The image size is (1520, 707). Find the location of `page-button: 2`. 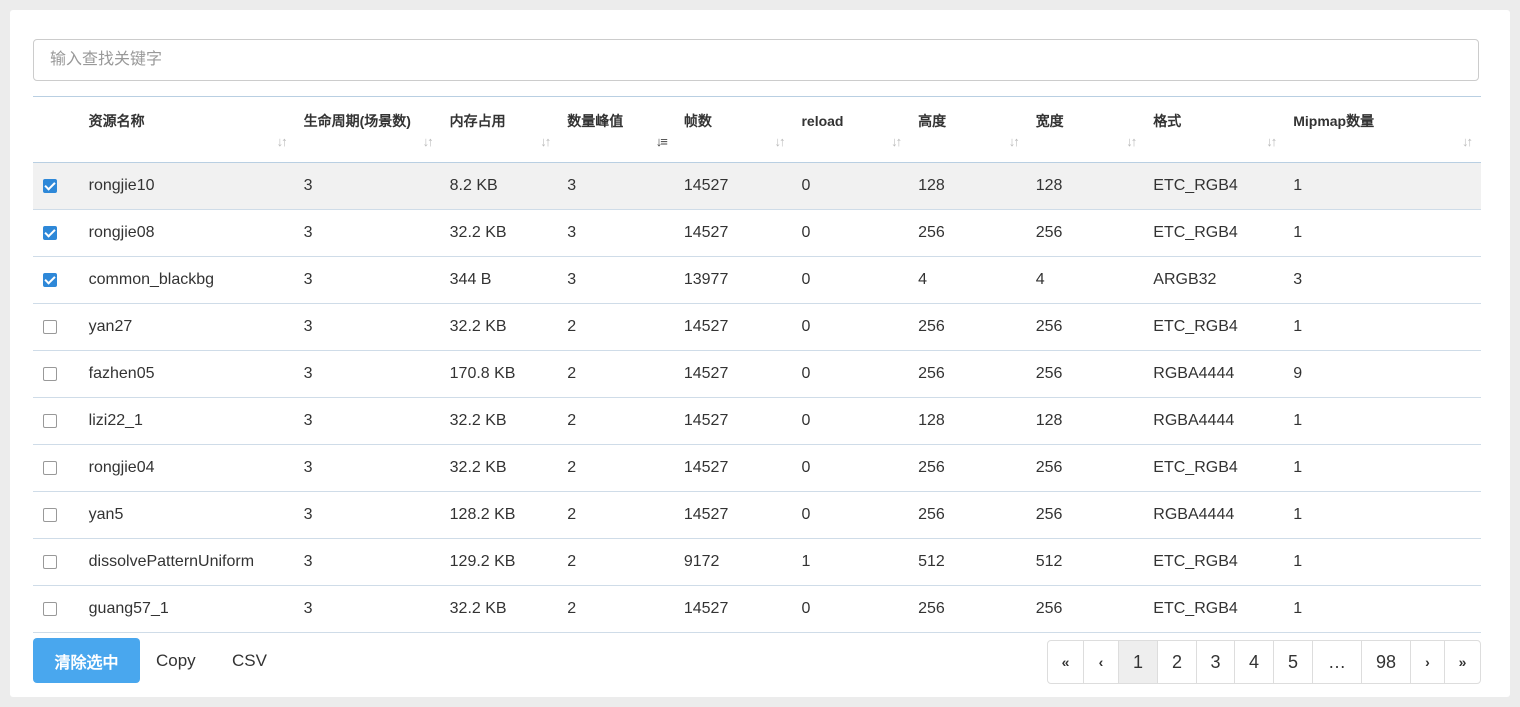

page-button: 2 is located at coordinates (1177, 662).